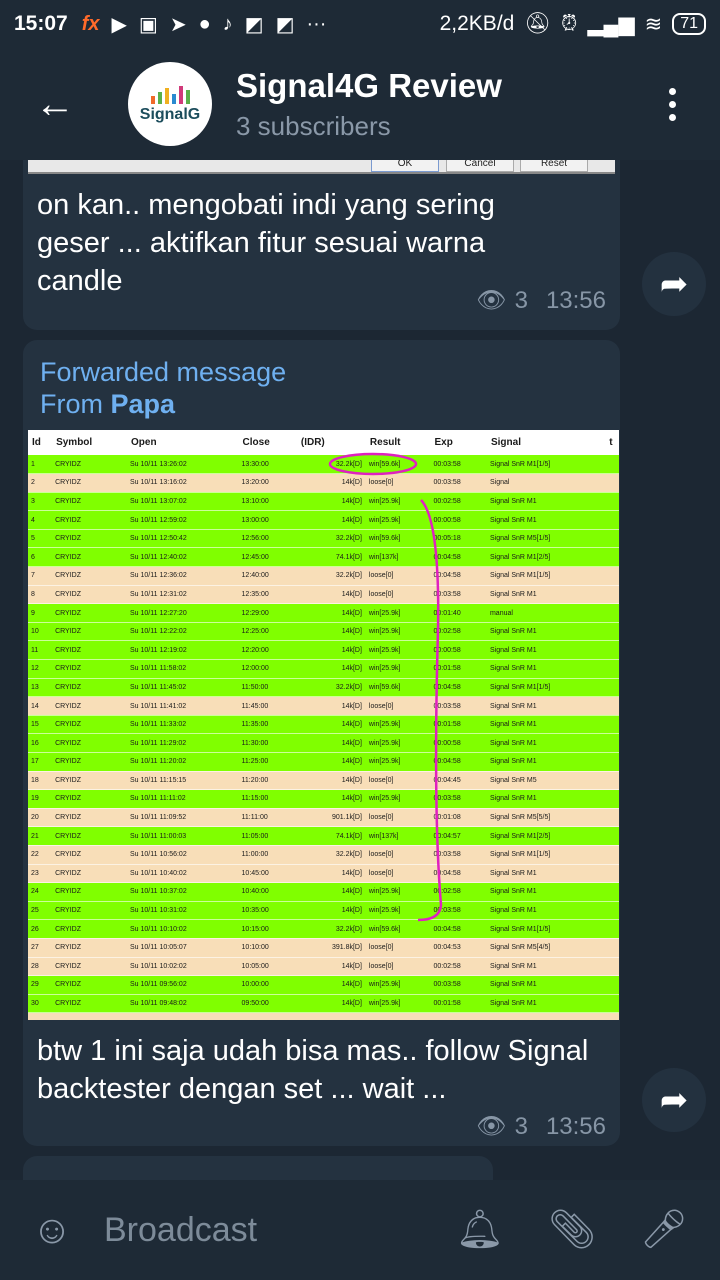 This screenshot has width=720, height=1280. I want to click on bell-icon: 🔔︎, so click(480, 1230).